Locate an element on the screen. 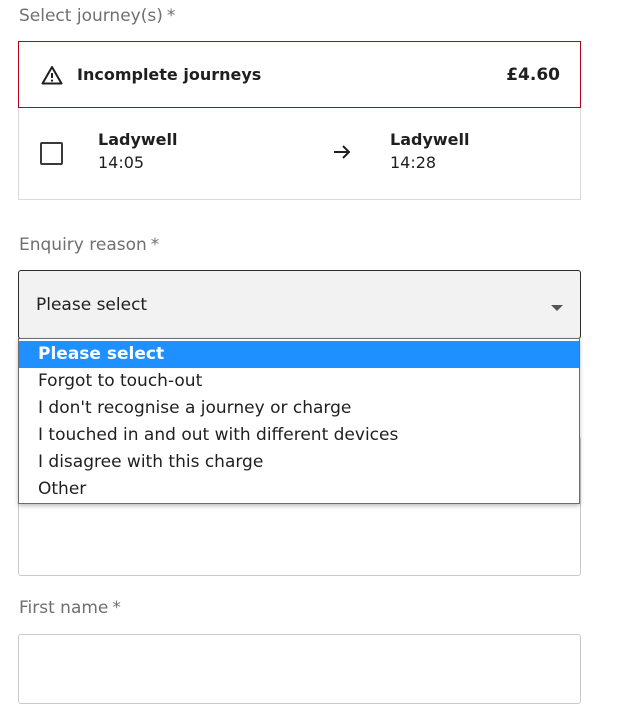  option-forgot-touch-out: Forgot to touch-out is located at coordinates (299, 381).